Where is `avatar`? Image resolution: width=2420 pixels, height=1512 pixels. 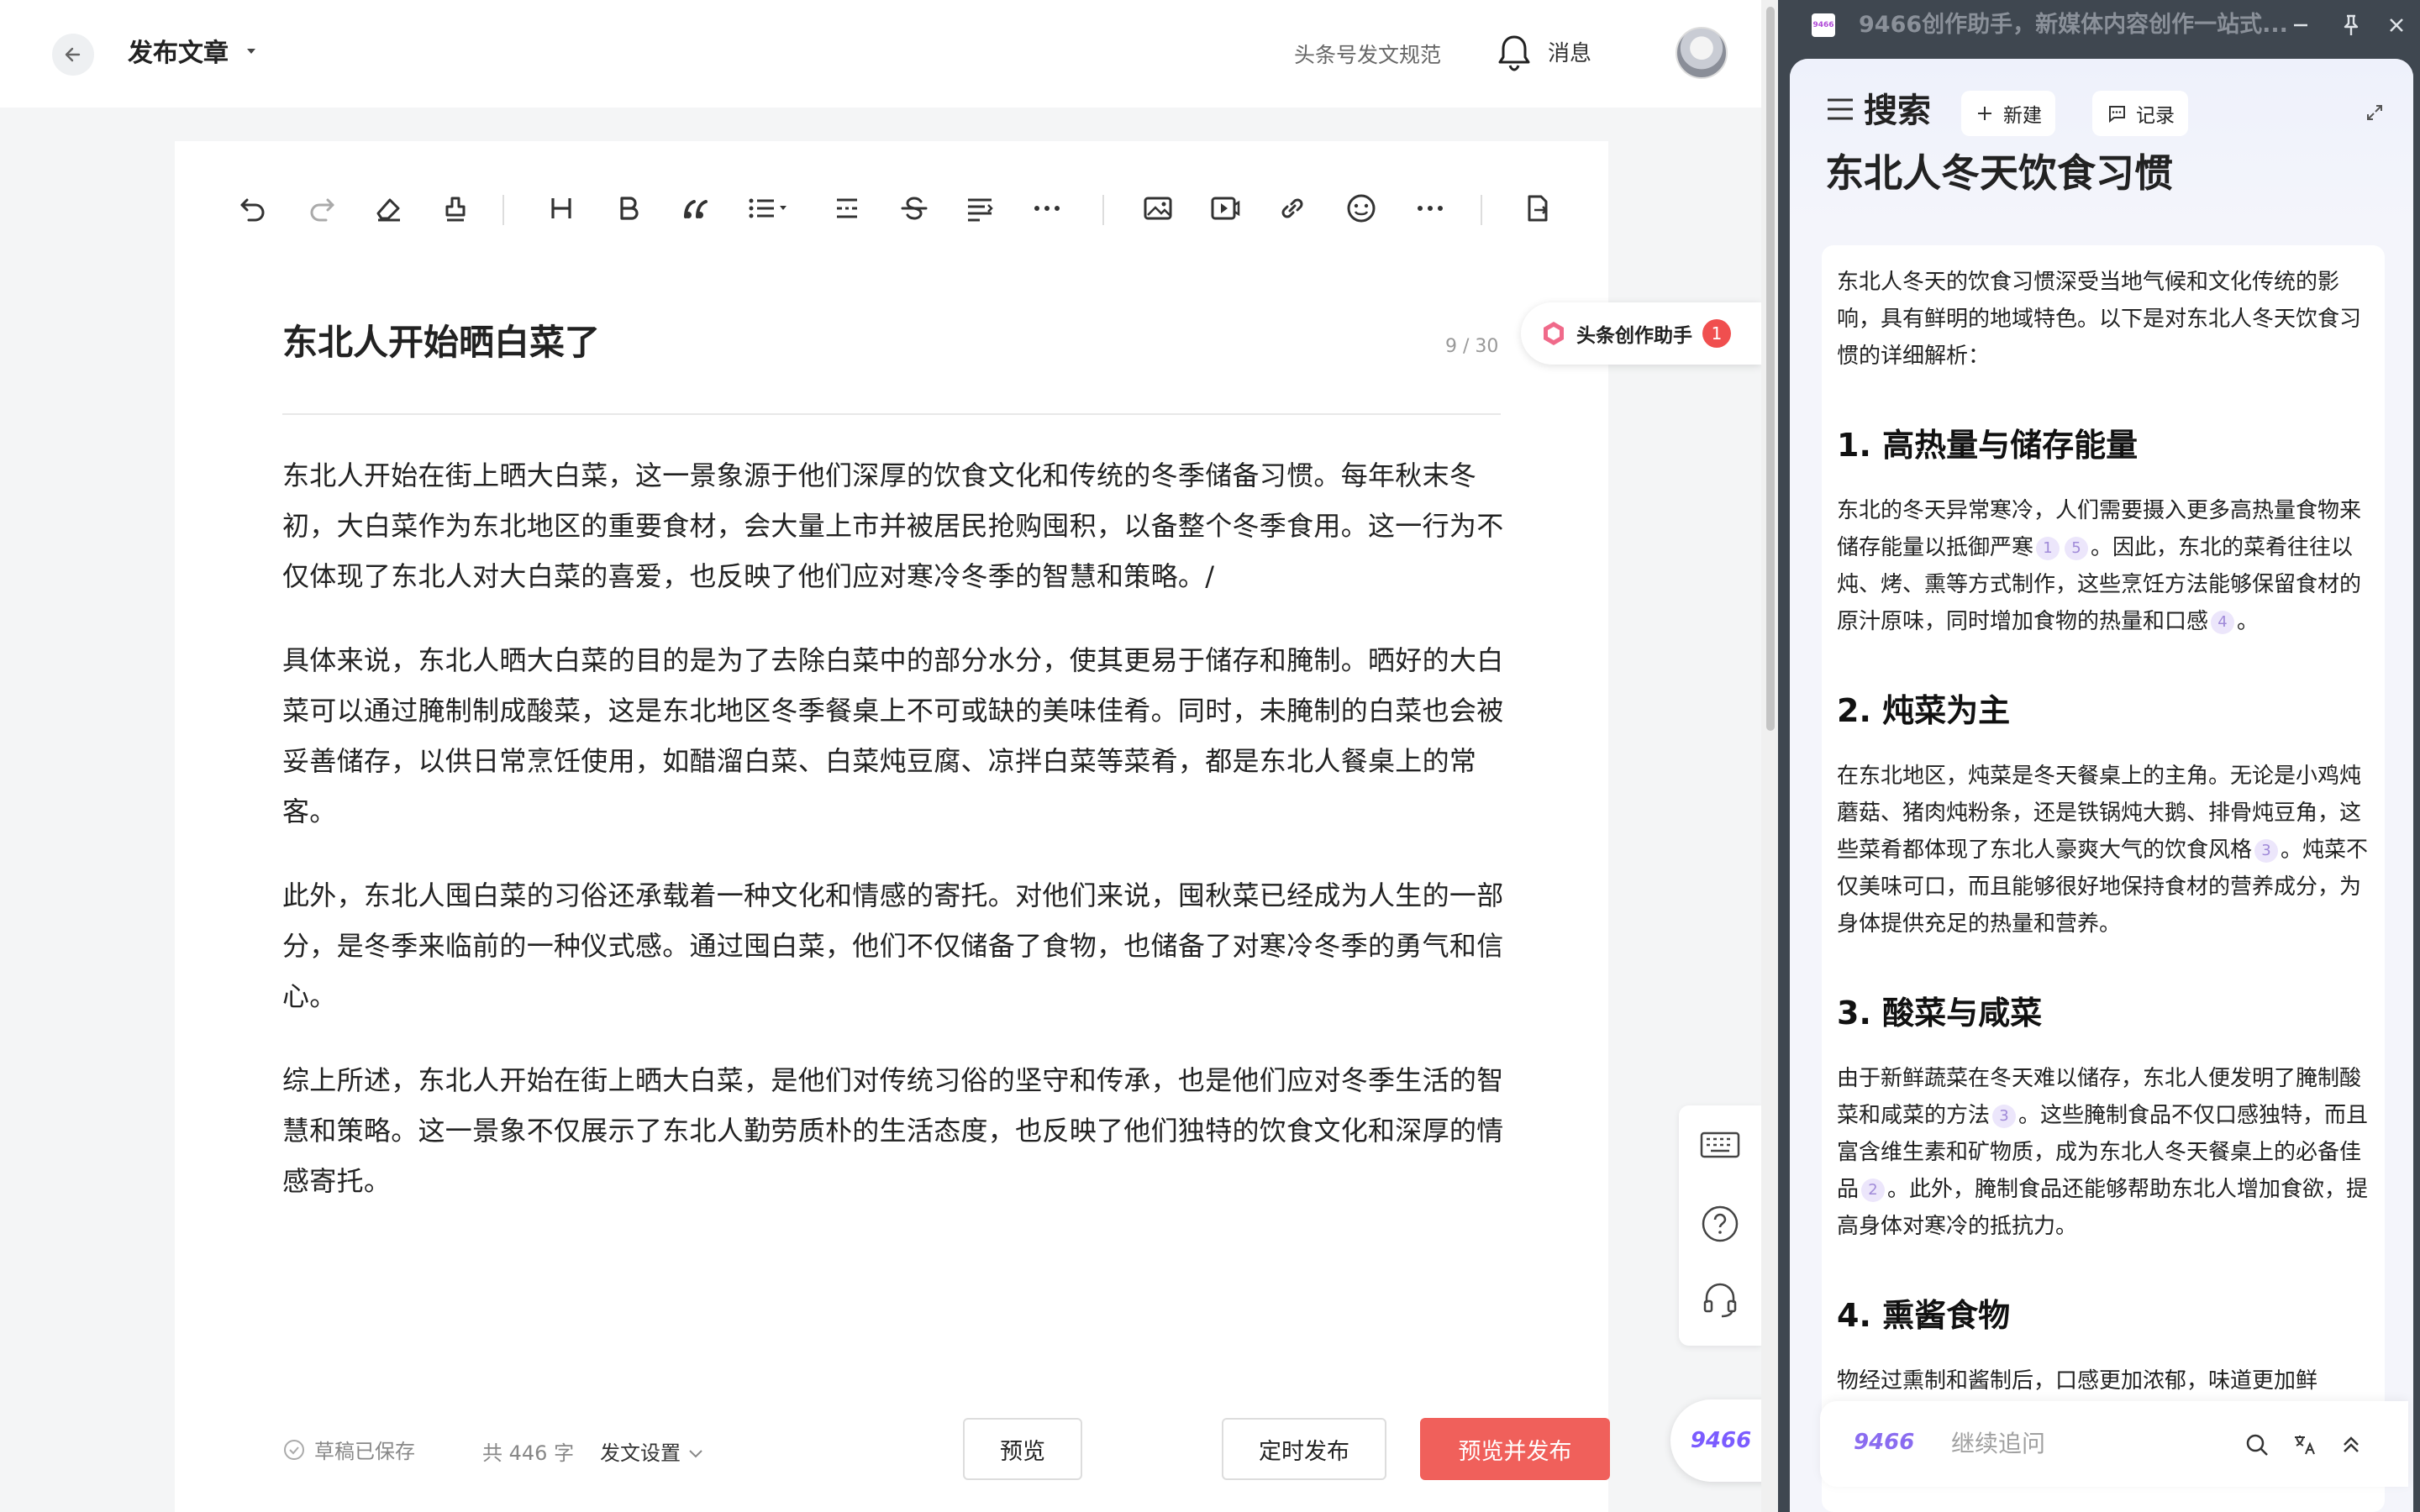
avatar is located at coordinates (1702, 53).